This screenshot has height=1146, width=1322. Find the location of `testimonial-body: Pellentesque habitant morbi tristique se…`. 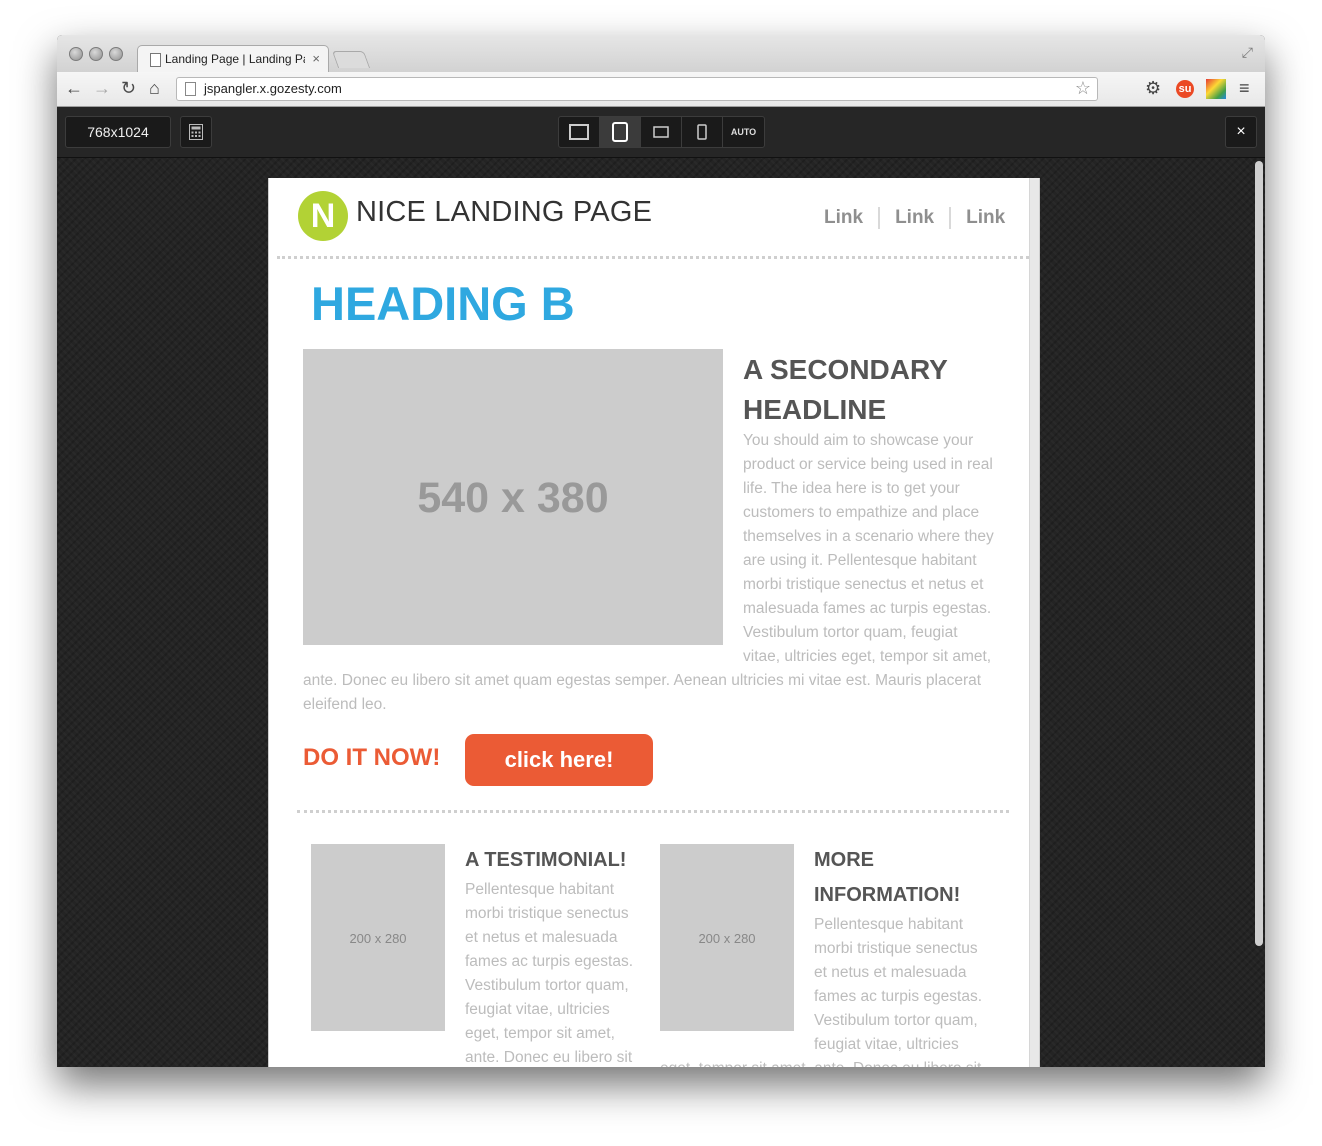

testimonial-body: Pellentesque habitant morbi tristique se… is located at coordinates (560, 972).